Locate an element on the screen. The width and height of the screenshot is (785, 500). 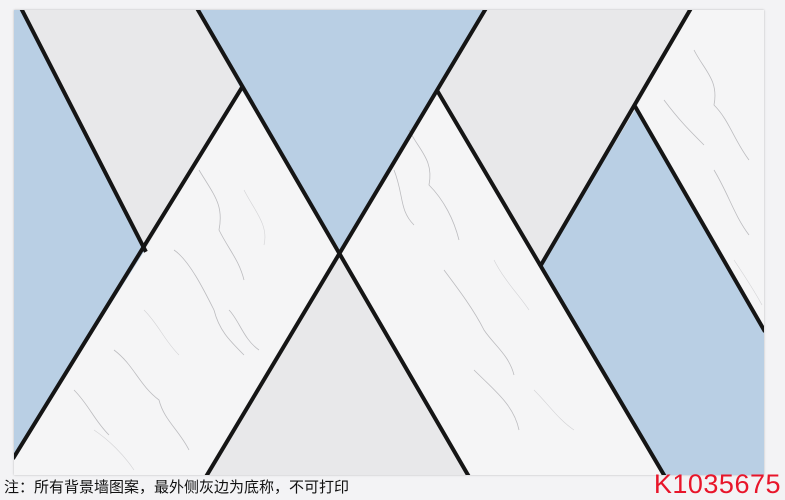
product-code: K1035675 is located at coordinates (717, 484).